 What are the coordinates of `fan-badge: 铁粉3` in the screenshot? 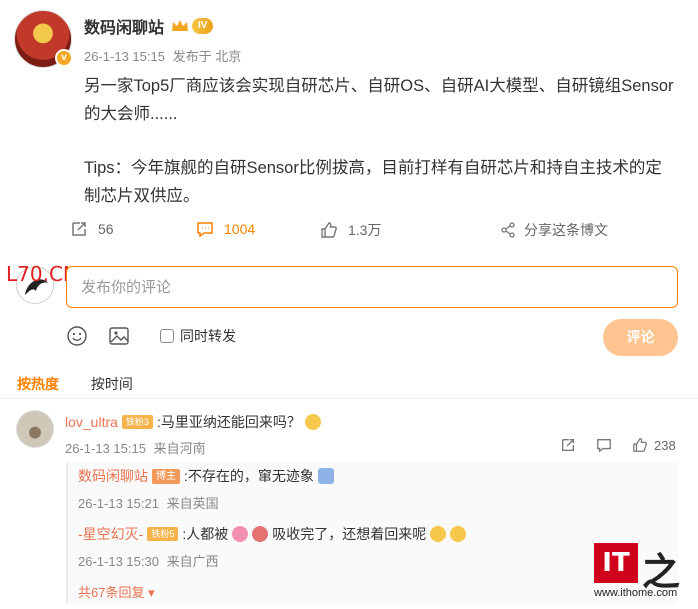 It's located at (137, 422).